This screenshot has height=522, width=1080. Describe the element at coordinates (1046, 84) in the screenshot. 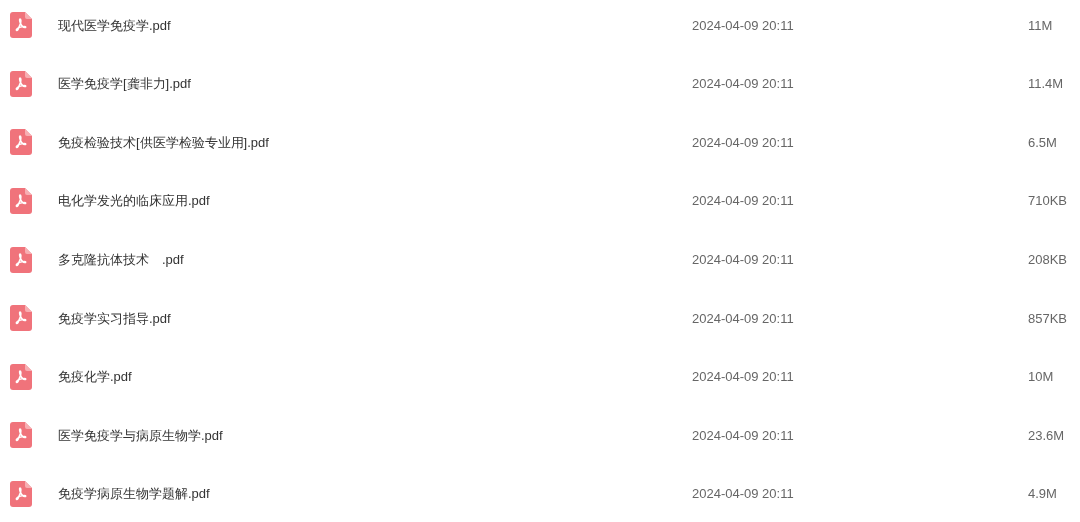

I see `file-size: 11.4M` at that location.